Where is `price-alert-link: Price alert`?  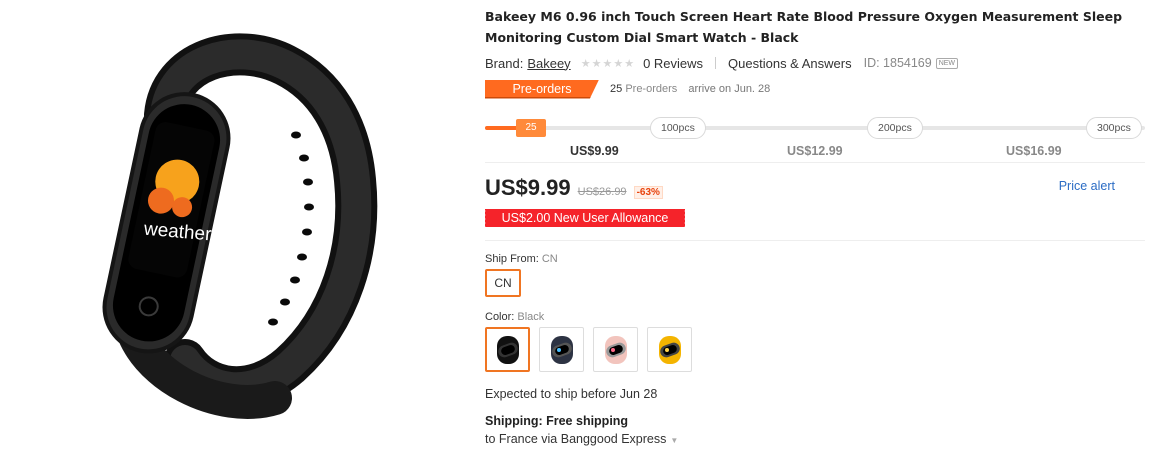
price-alert-link: Price alert is located at coordinates (1087, 186).